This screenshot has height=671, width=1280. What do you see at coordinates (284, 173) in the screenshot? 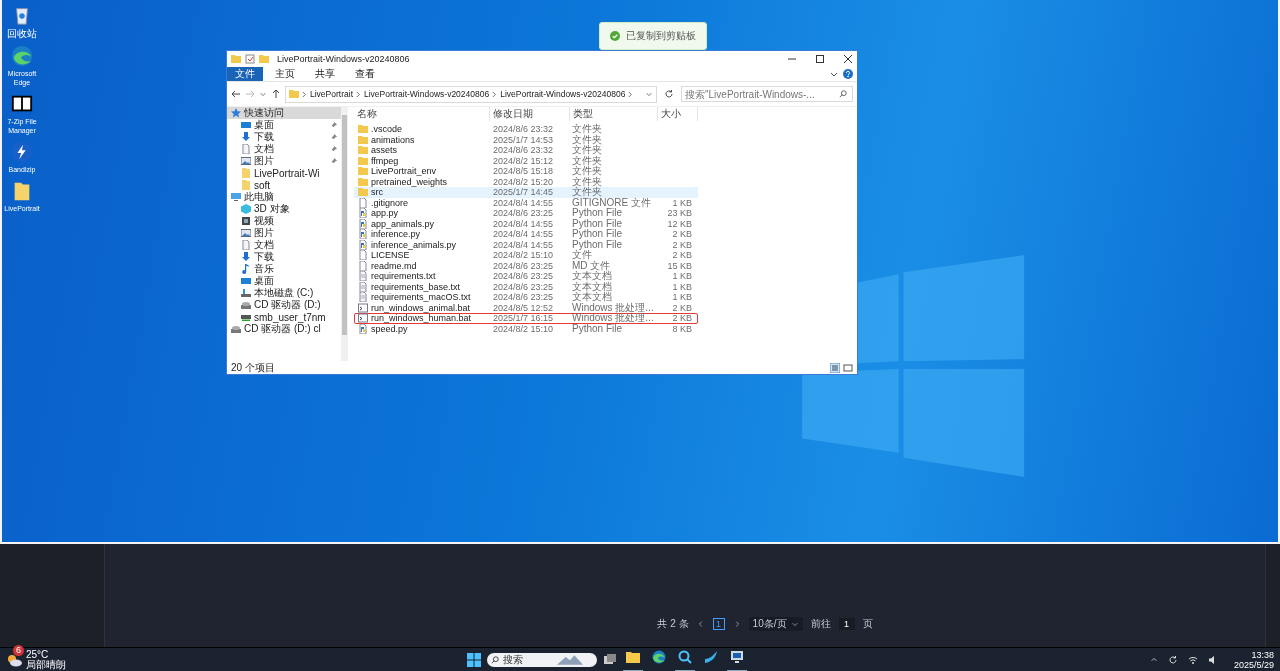
I see `nav-item: LivePortrait-Wi` at bounding box center [284, 173].